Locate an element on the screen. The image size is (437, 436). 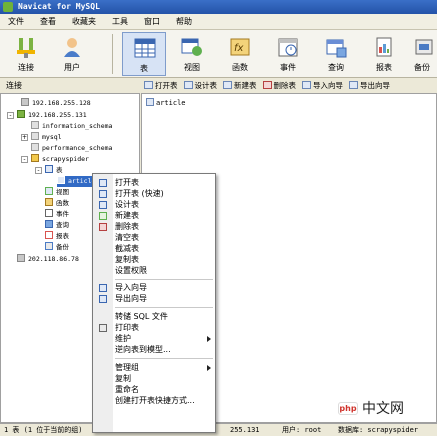
tree-item-tables-folder: 表 is located at coordinates (54, 170).